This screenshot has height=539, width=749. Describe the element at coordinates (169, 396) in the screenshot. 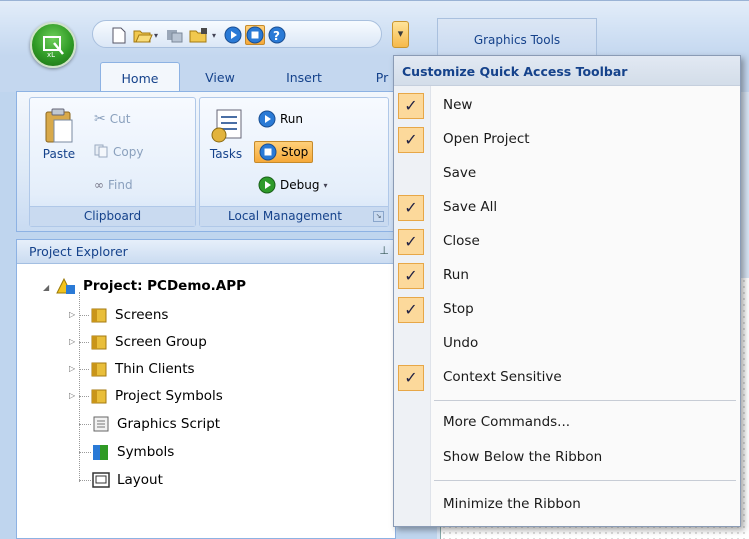

I see `tree-item-label: Project Symbols` at that location.